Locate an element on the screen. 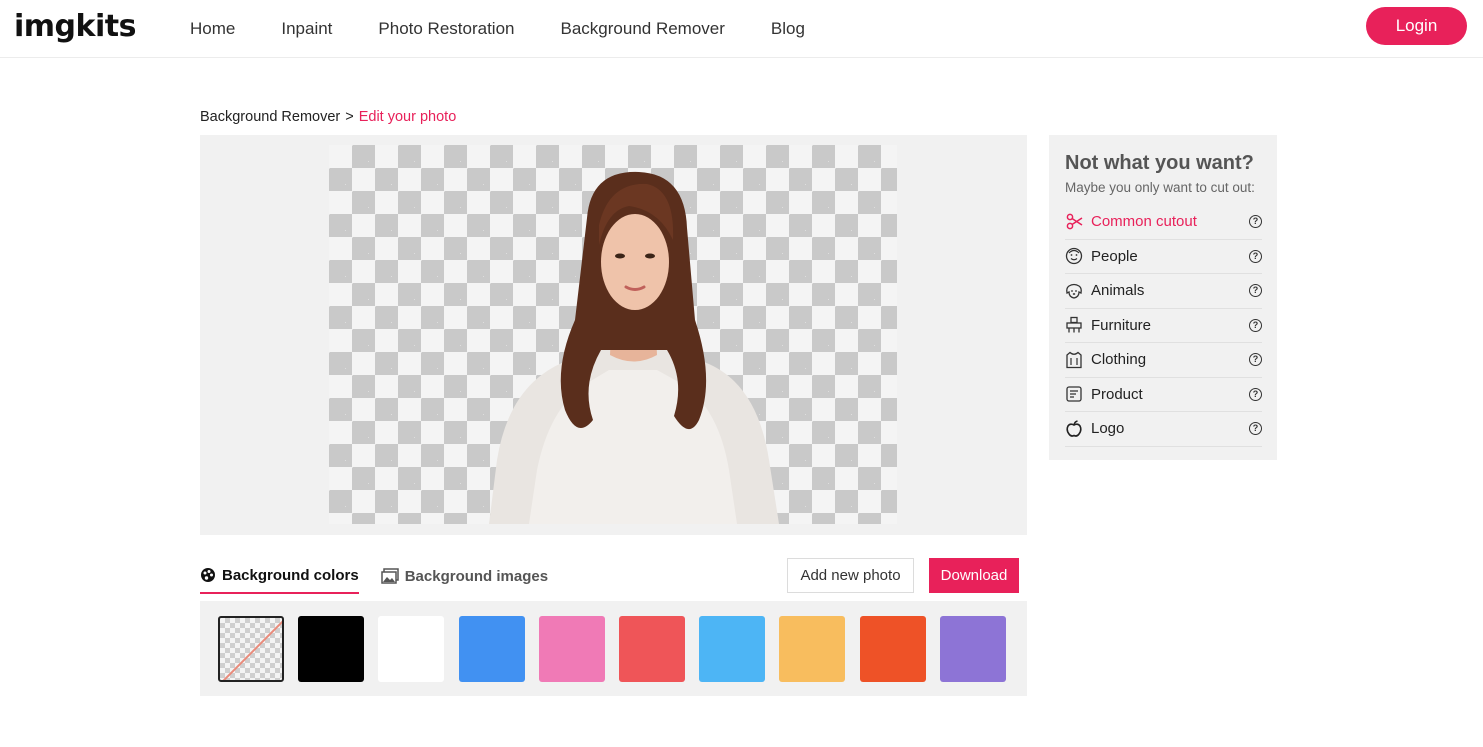  option-animals: Animals ? is located at coordinates (1163, 291).